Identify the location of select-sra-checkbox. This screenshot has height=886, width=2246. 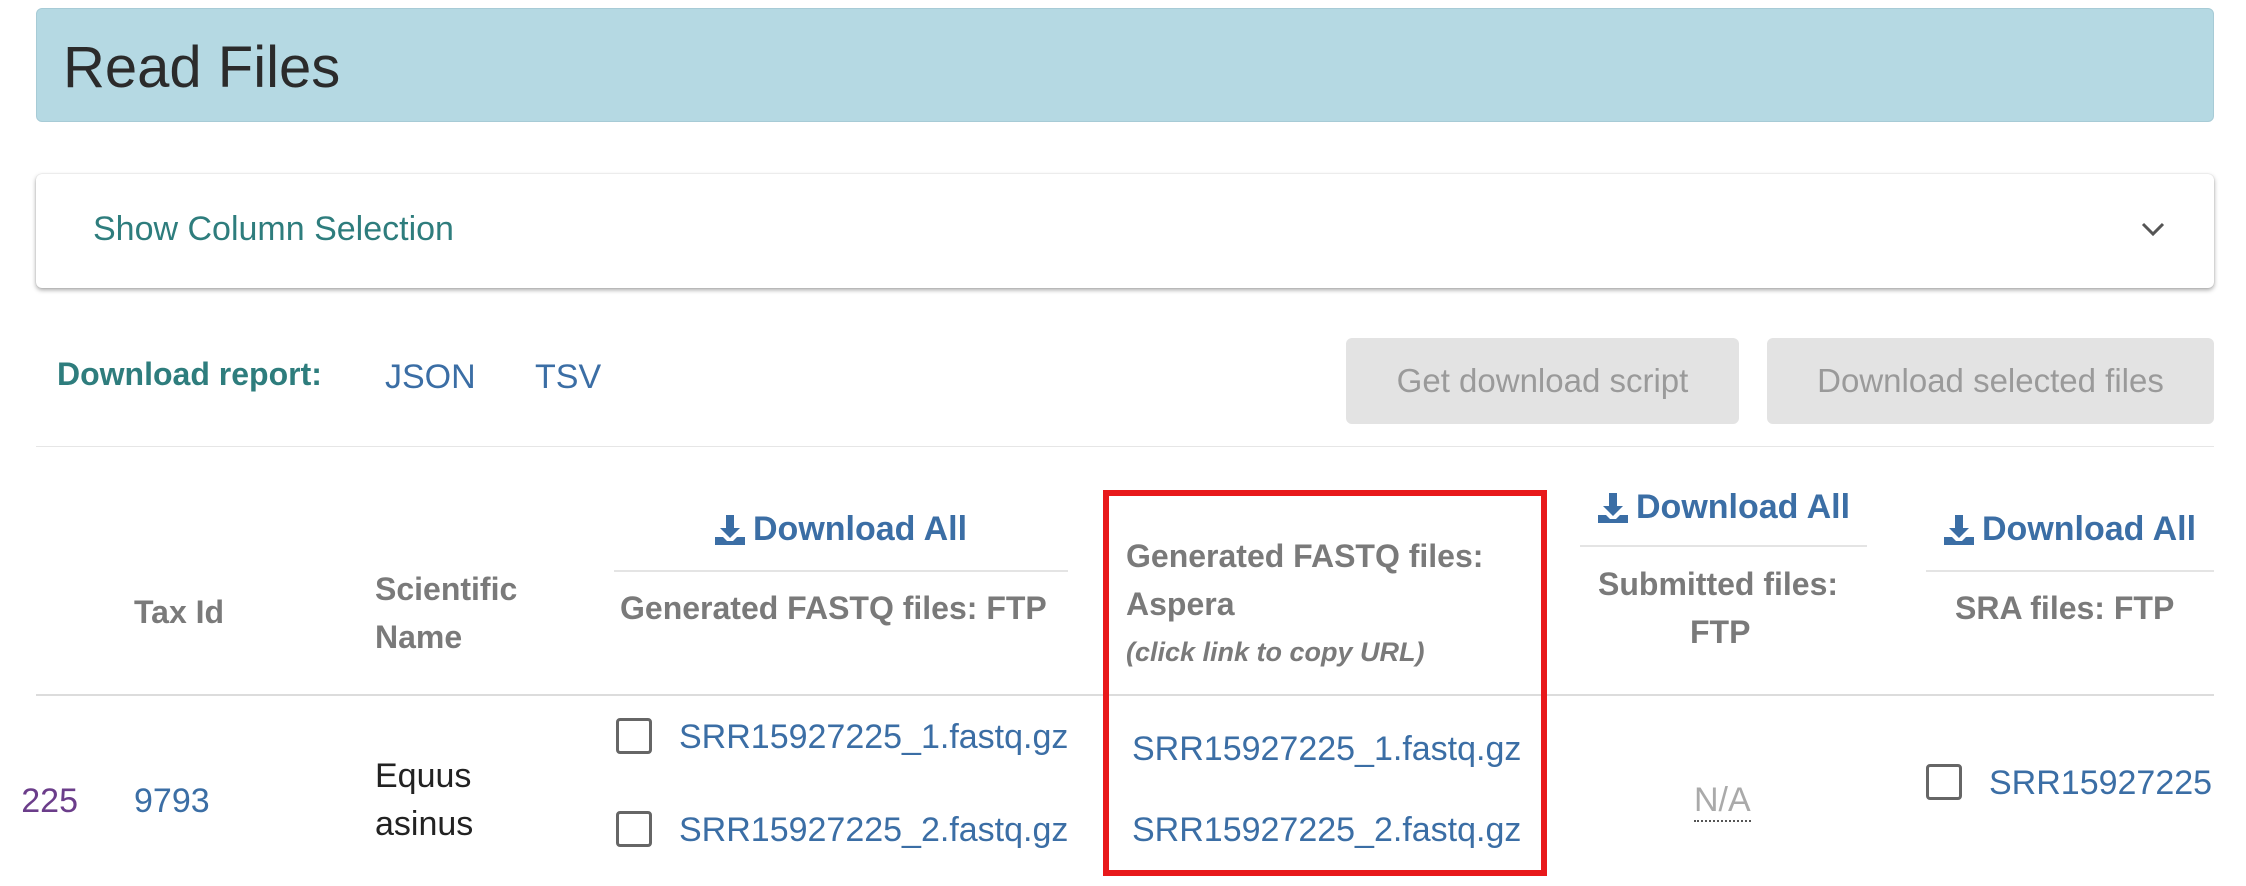
(1944, 782).